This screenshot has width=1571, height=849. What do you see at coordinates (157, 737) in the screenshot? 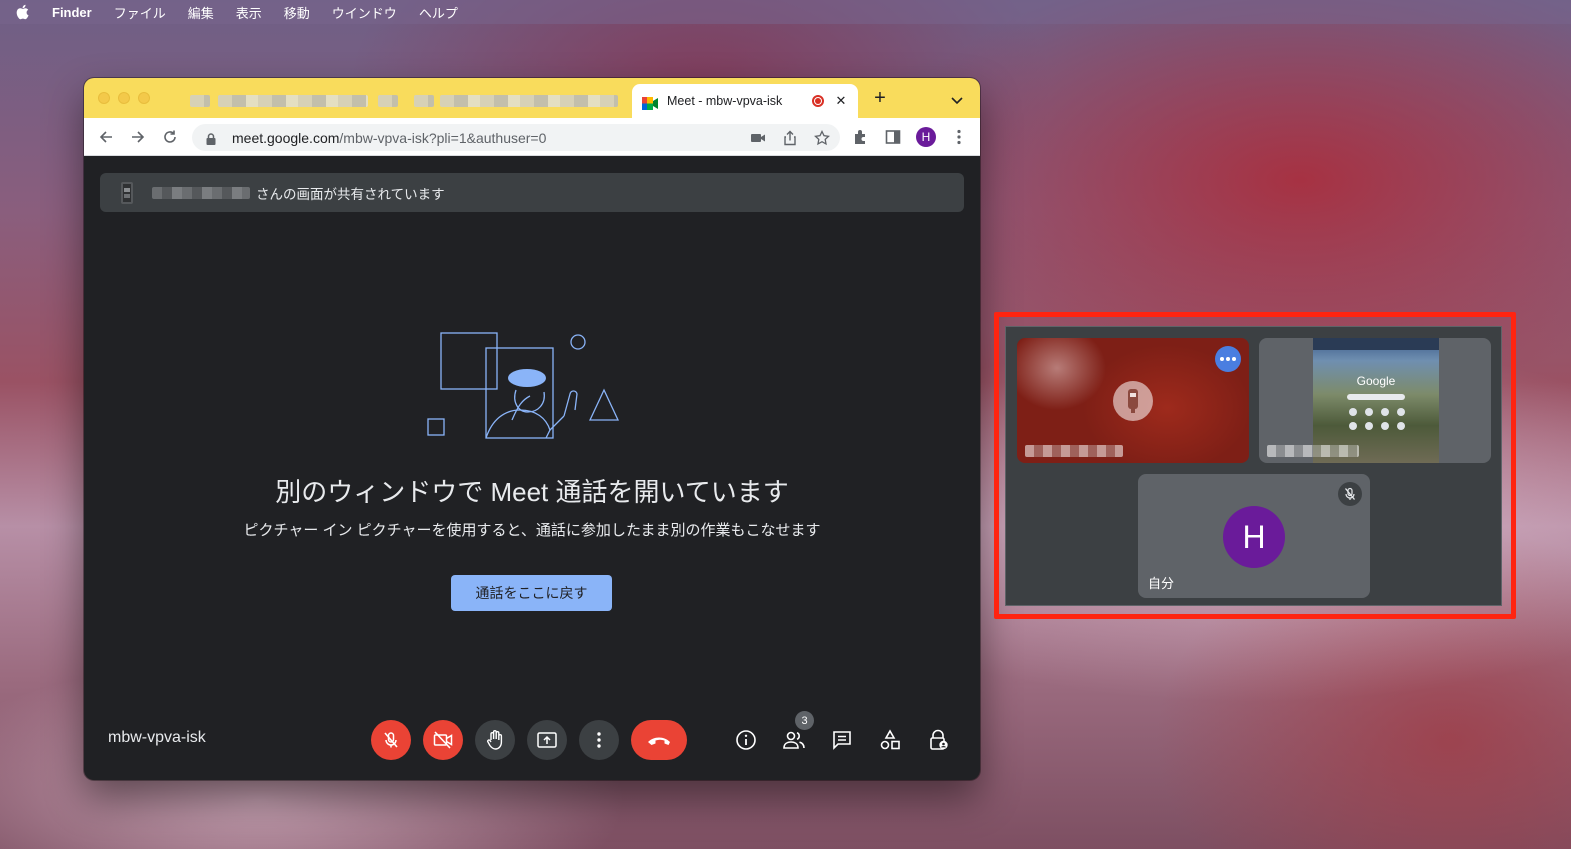
I see `meeting-code: mbw-vpva-isk` at bounding box center [157, 737].